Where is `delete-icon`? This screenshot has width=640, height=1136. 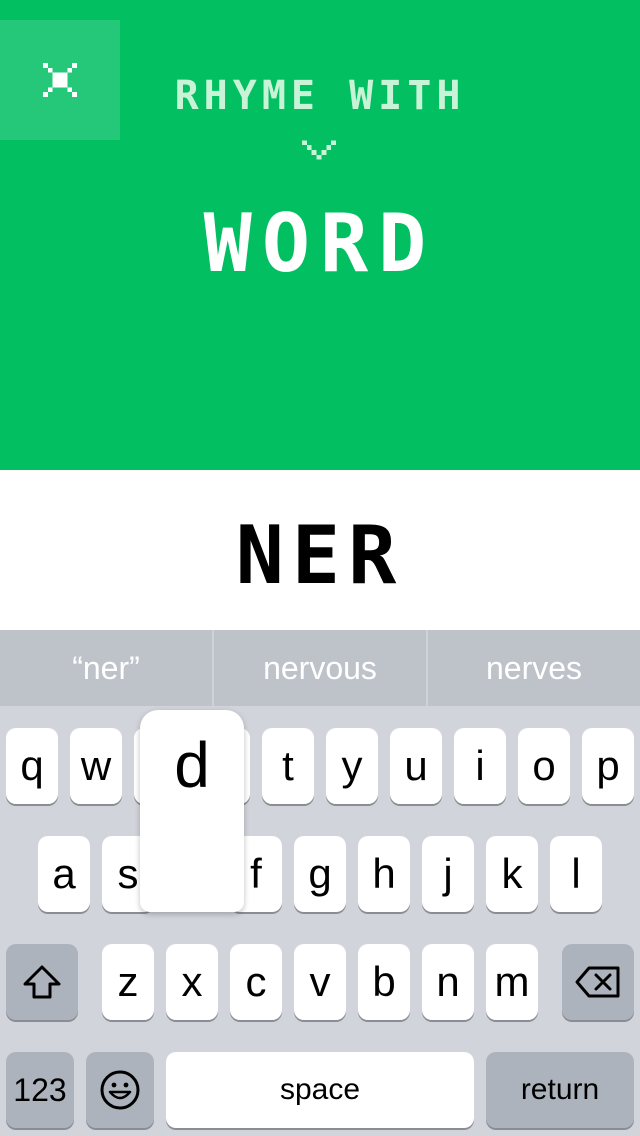 delete-icon is located at coordinates (597, 982).